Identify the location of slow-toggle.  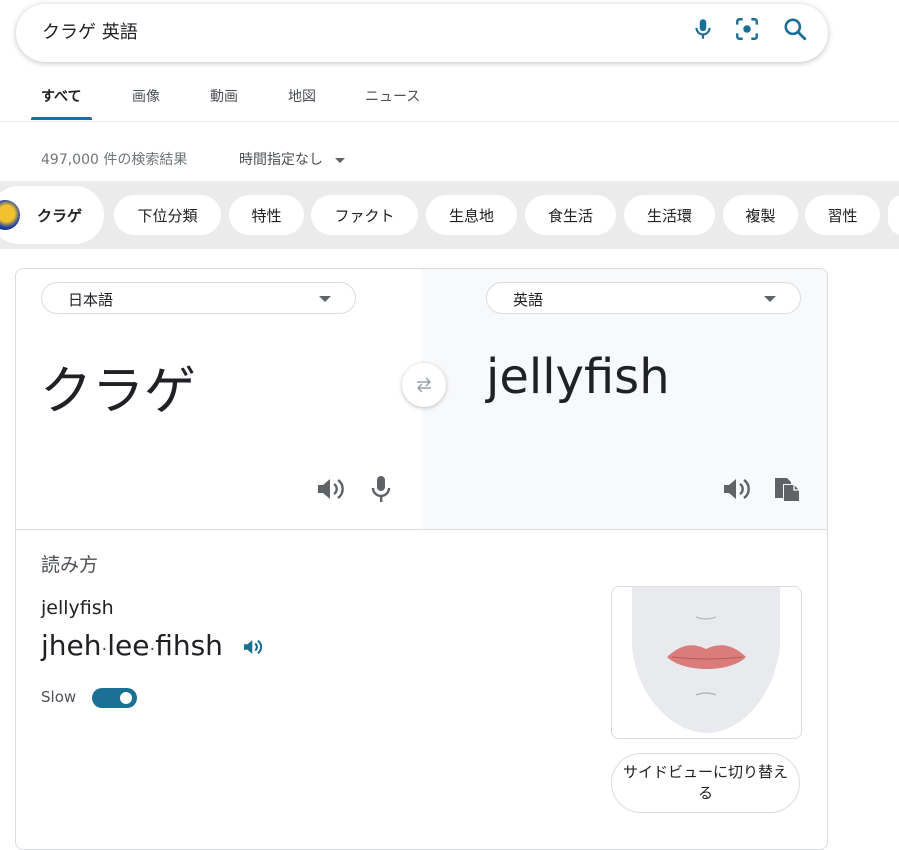
(114, 698).